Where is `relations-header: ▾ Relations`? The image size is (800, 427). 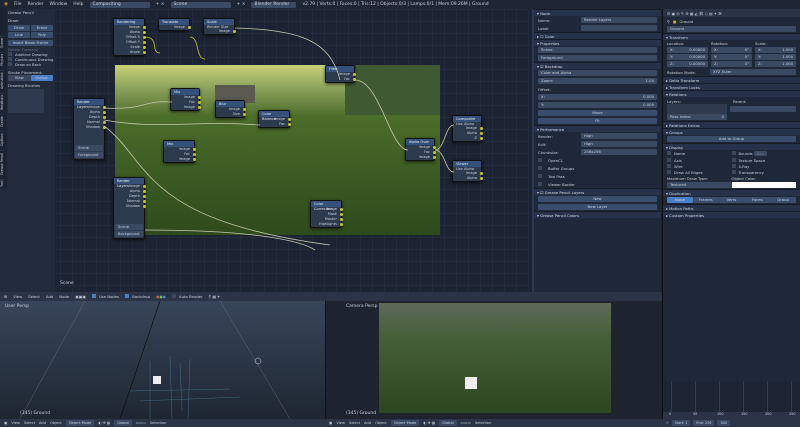
relations-header: ▾ Relations is located at coordinates (731, 93).